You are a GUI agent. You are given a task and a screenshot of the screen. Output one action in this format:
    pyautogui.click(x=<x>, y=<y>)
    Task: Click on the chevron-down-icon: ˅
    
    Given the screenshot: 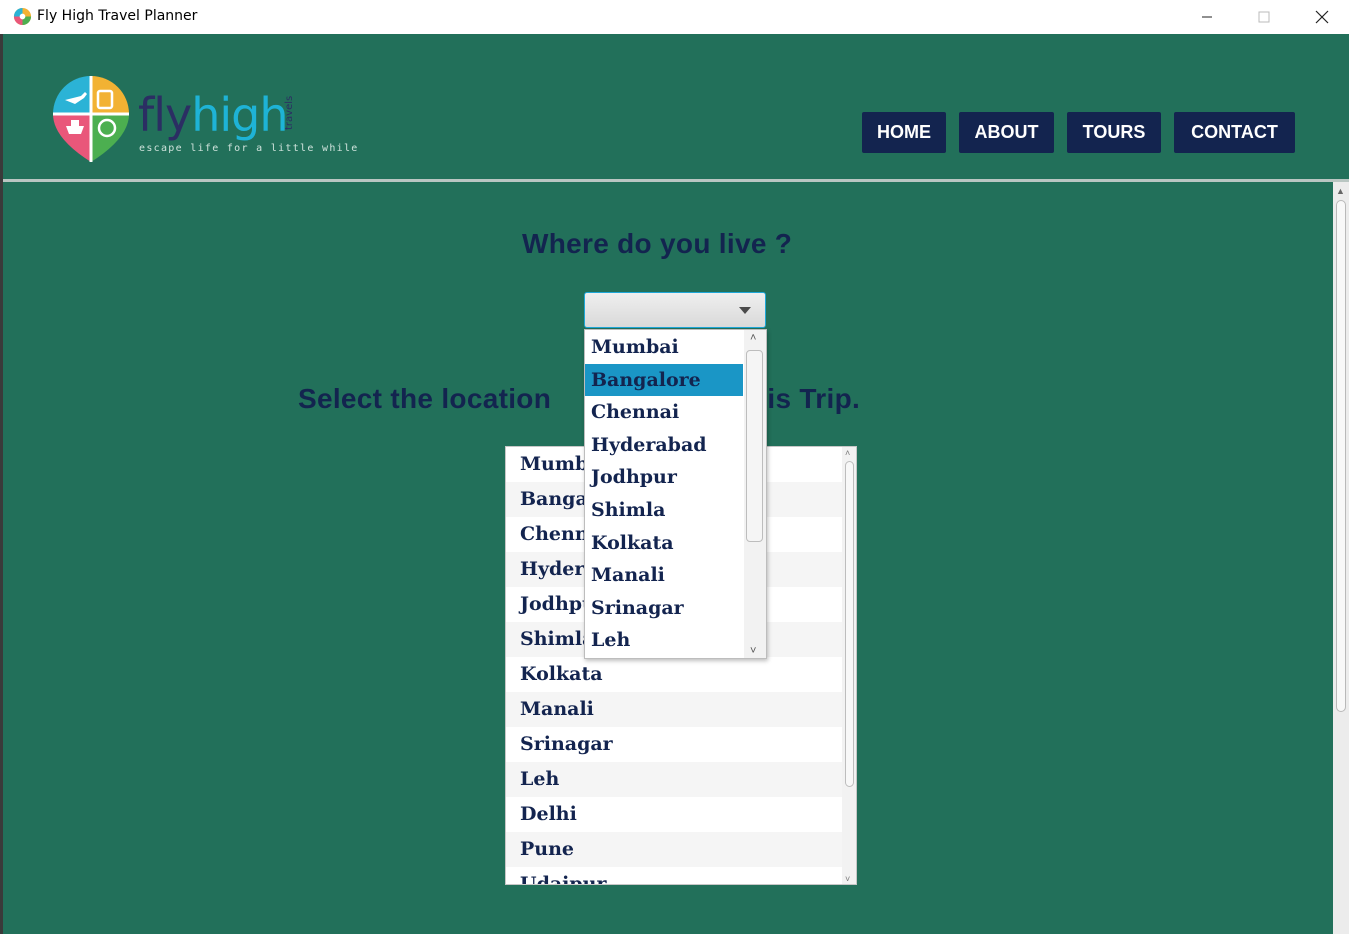 What is the action you would take?
    pyautogui.click(x=753, y=651)
    